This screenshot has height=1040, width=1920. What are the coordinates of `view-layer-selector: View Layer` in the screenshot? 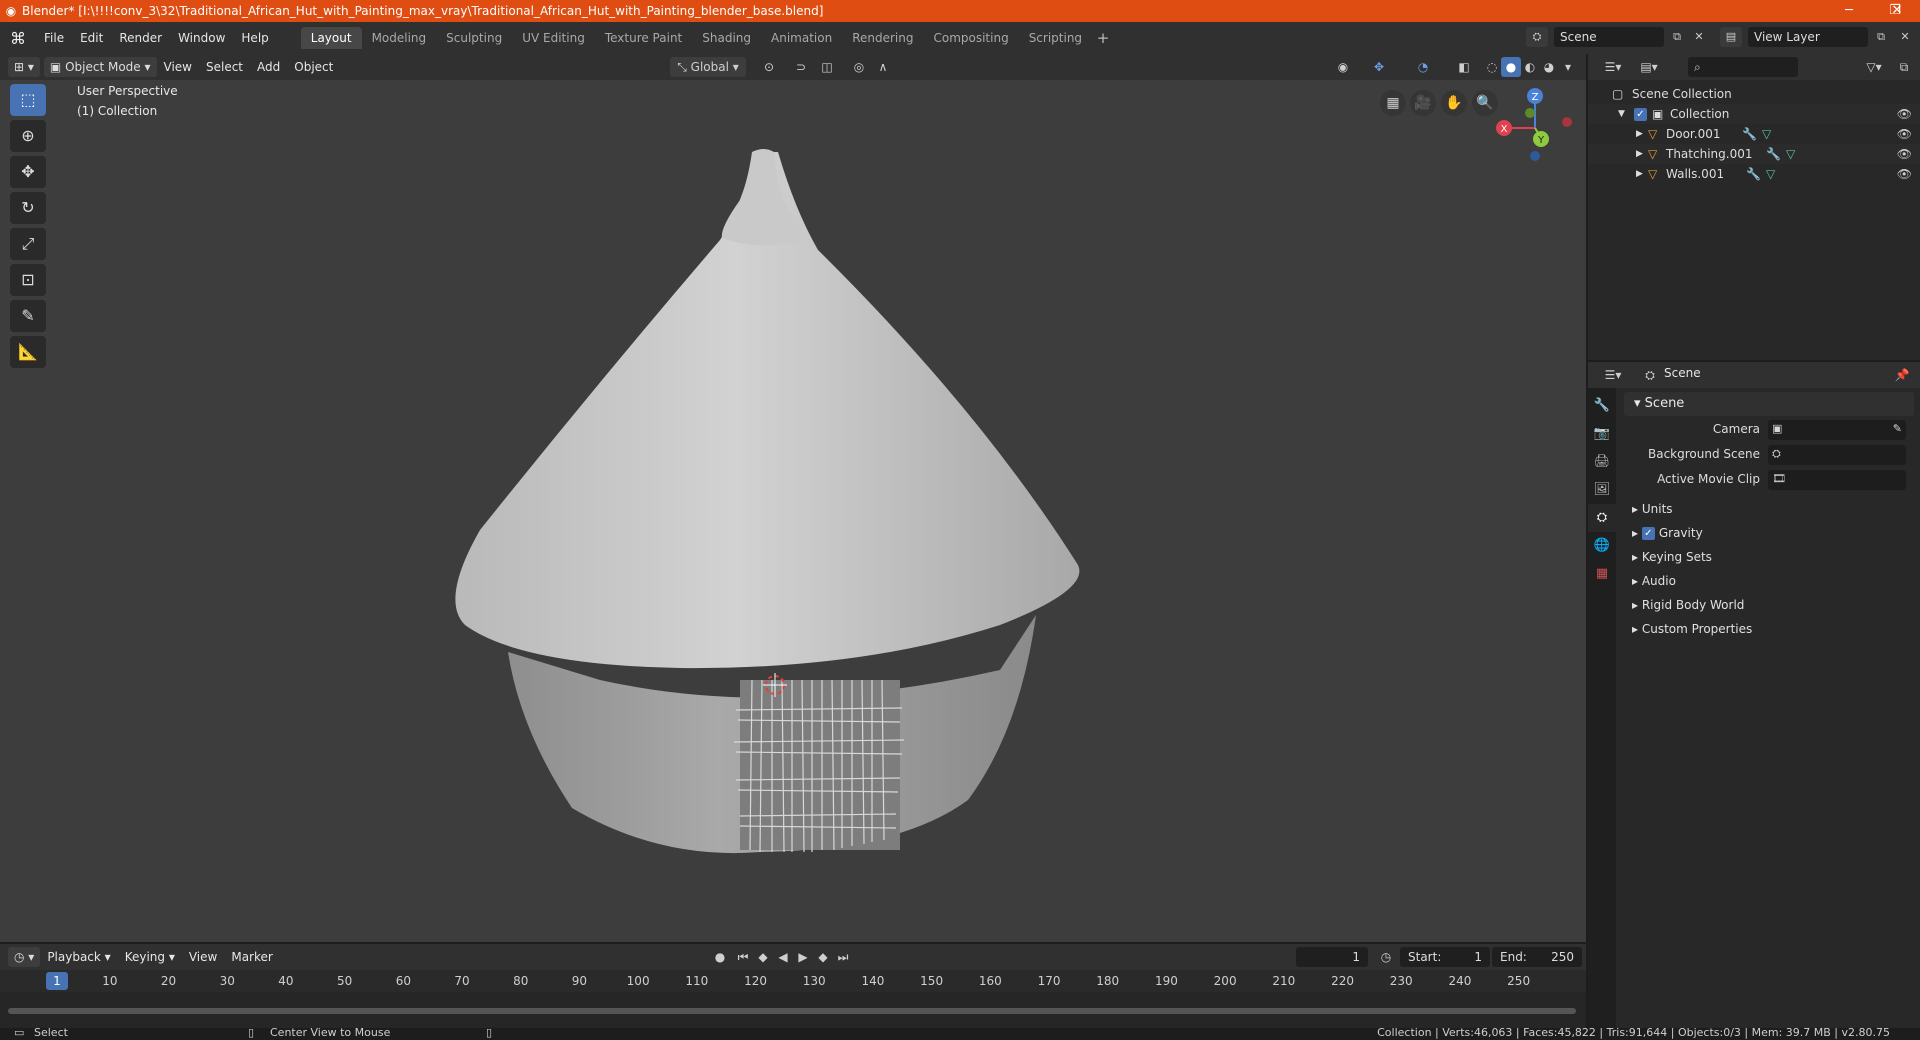 It's located at (1808, 37).